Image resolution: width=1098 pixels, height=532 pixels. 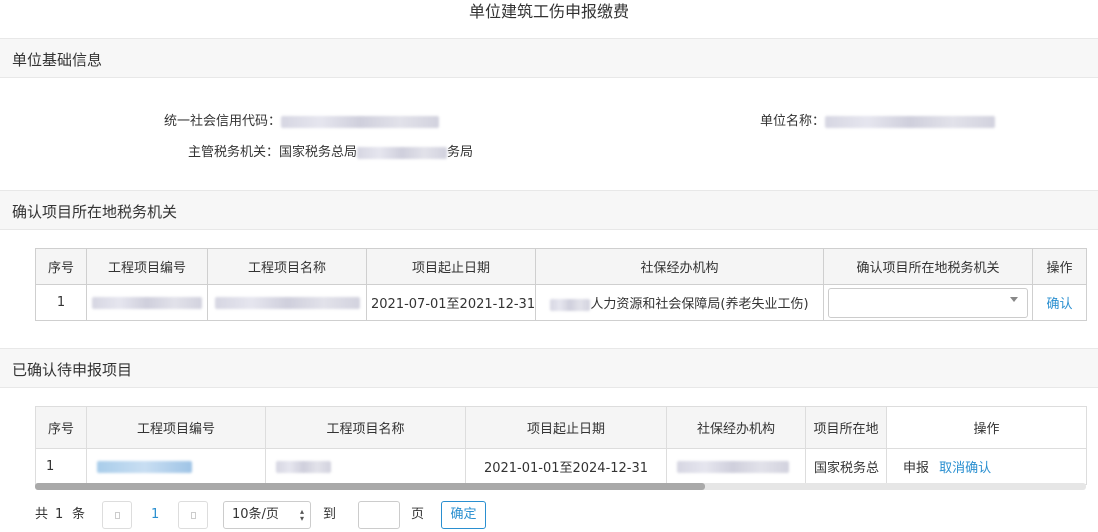 I want to click on section-confirm-header: 确认项目所在地税务机关, so click(x=549, y=210).